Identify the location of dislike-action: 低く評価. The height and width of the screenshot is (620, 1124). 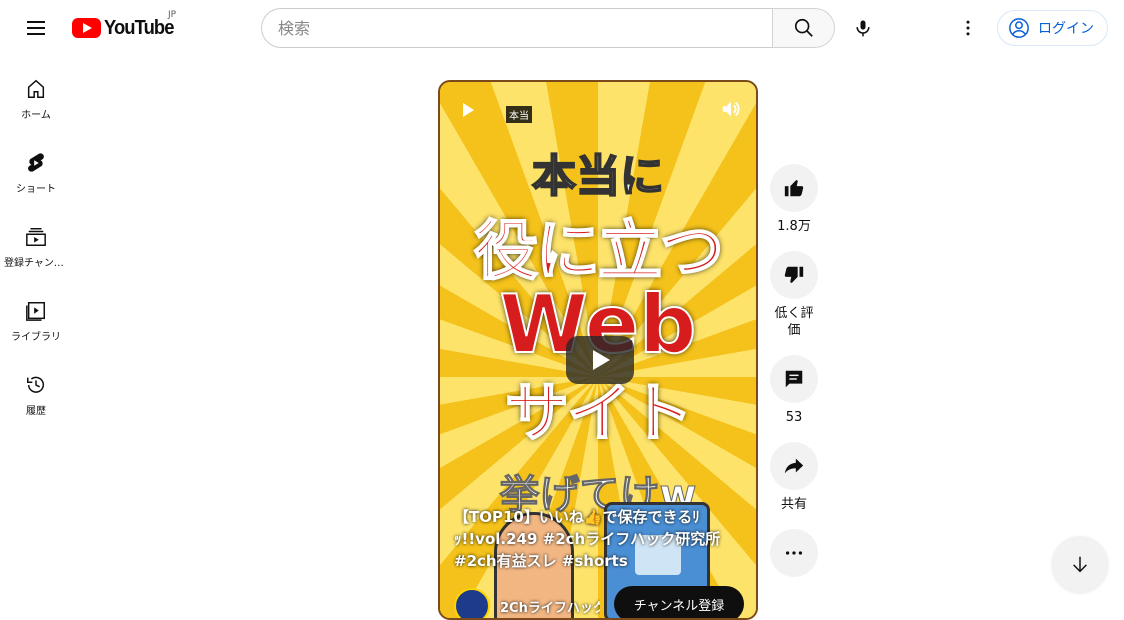
(794, 295).